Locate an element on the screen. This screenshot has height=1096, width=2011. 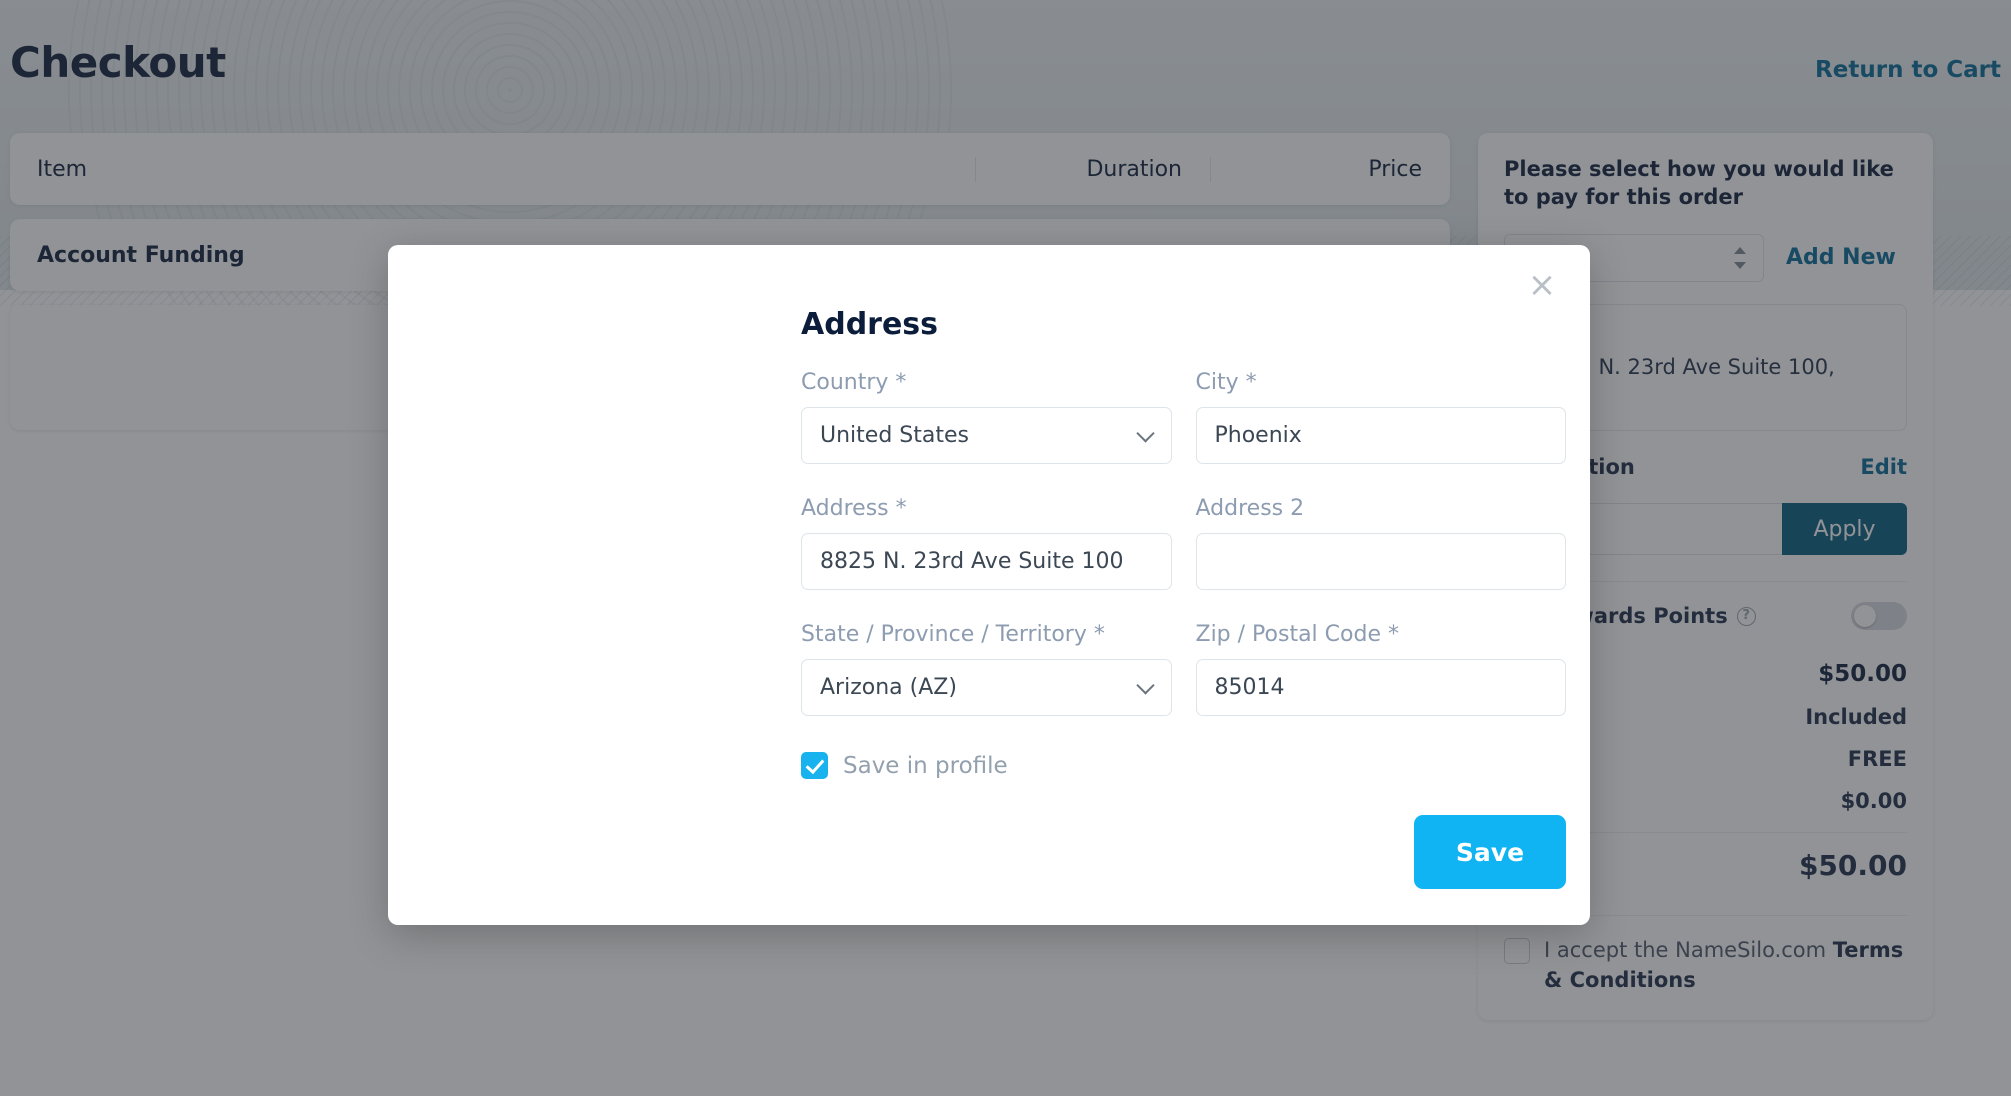
state-select: Arizona (AZ) is located at coordinates (986, 687).